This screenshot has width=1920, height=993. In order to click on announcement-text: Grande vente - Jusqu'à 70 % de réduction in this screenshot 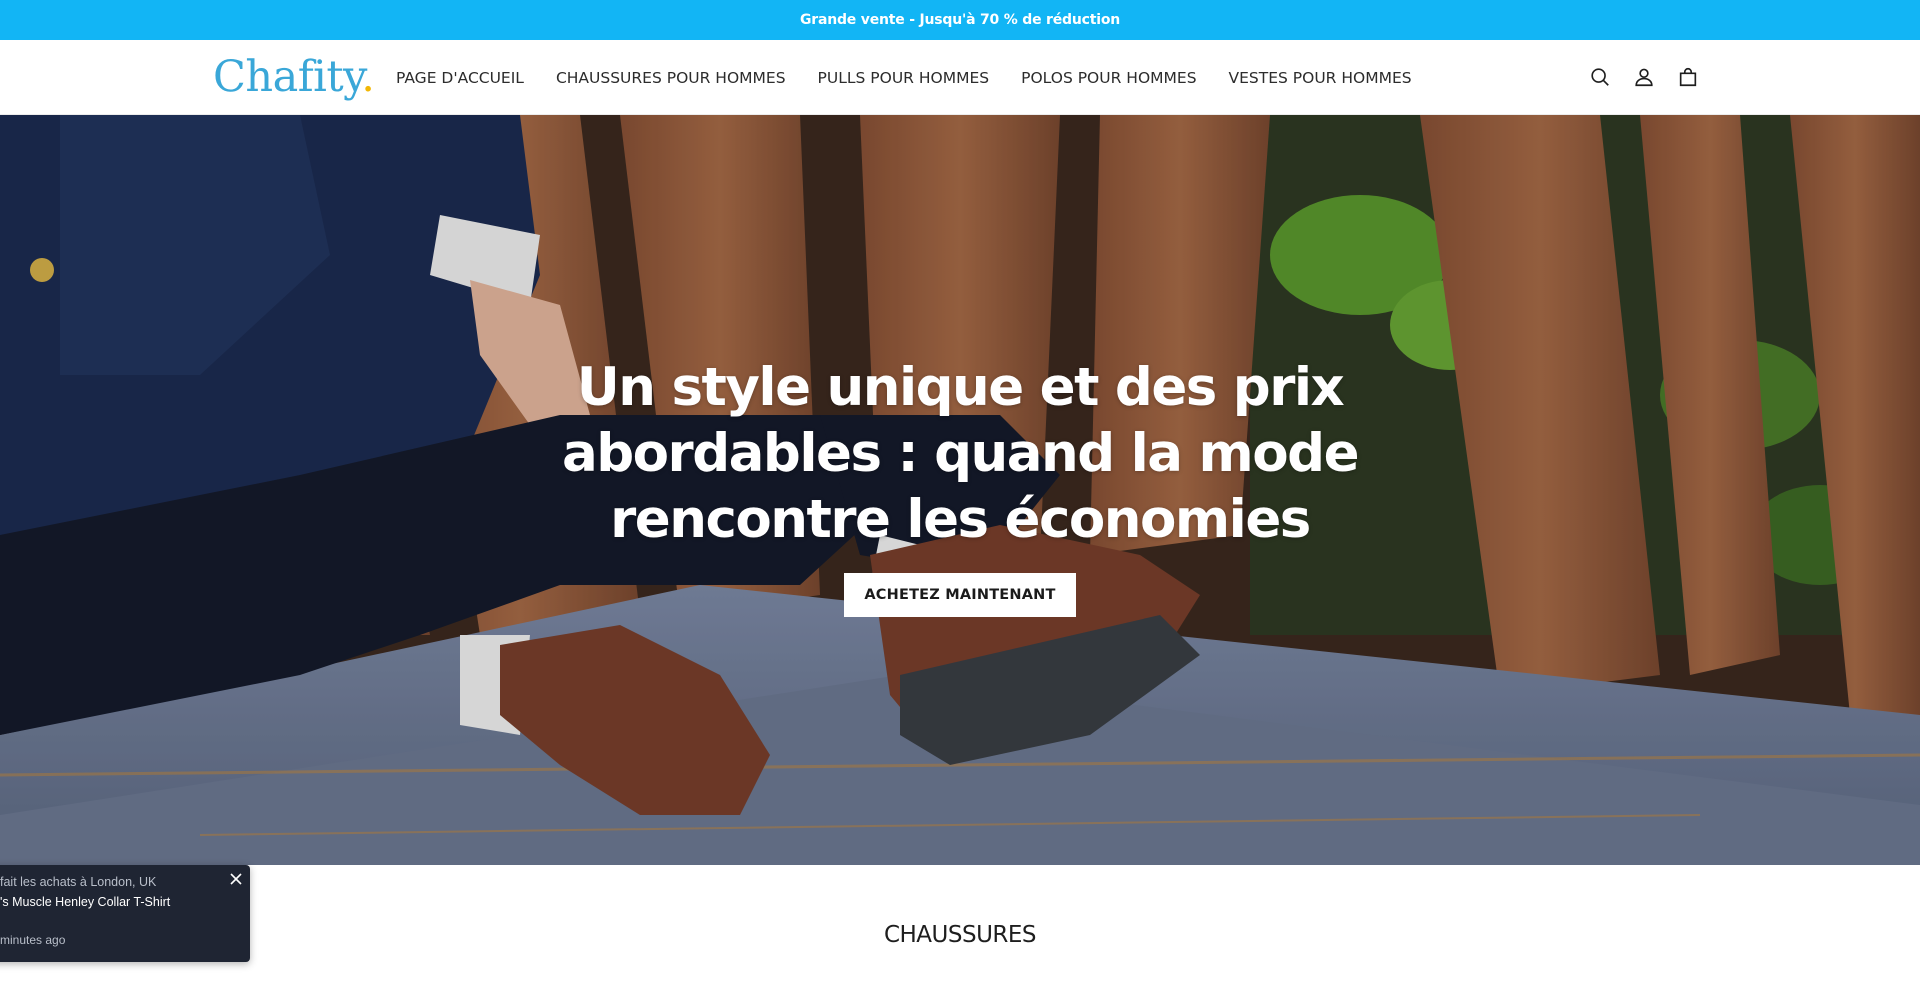, I will do `click(960, 20)`.